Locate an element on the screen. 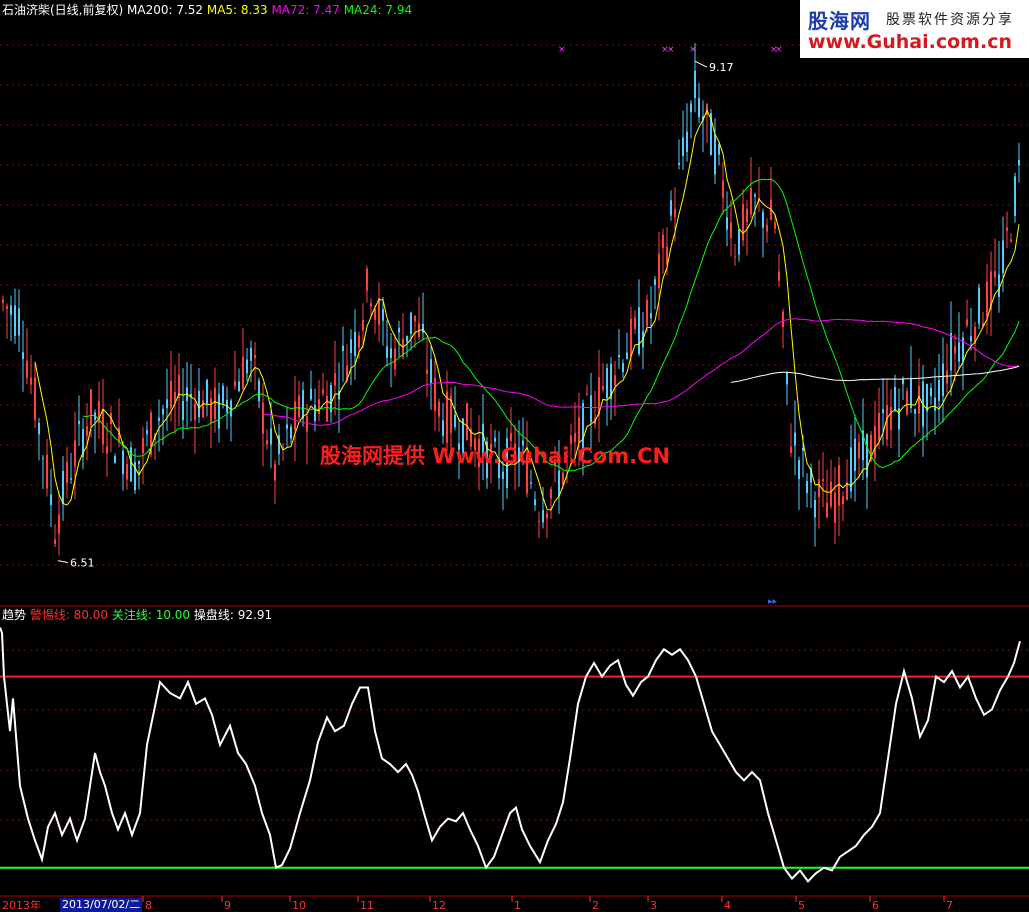 This screenshot has width=1029, height=912. year-label: 2013年 is located at coordinates (21, 905).